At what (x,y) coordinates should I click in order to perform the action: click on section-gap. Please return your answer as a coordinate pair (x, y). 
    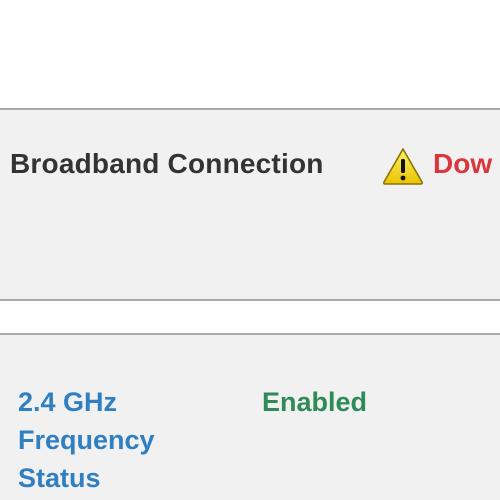
    Looking at the image, I should click on (250, 317).